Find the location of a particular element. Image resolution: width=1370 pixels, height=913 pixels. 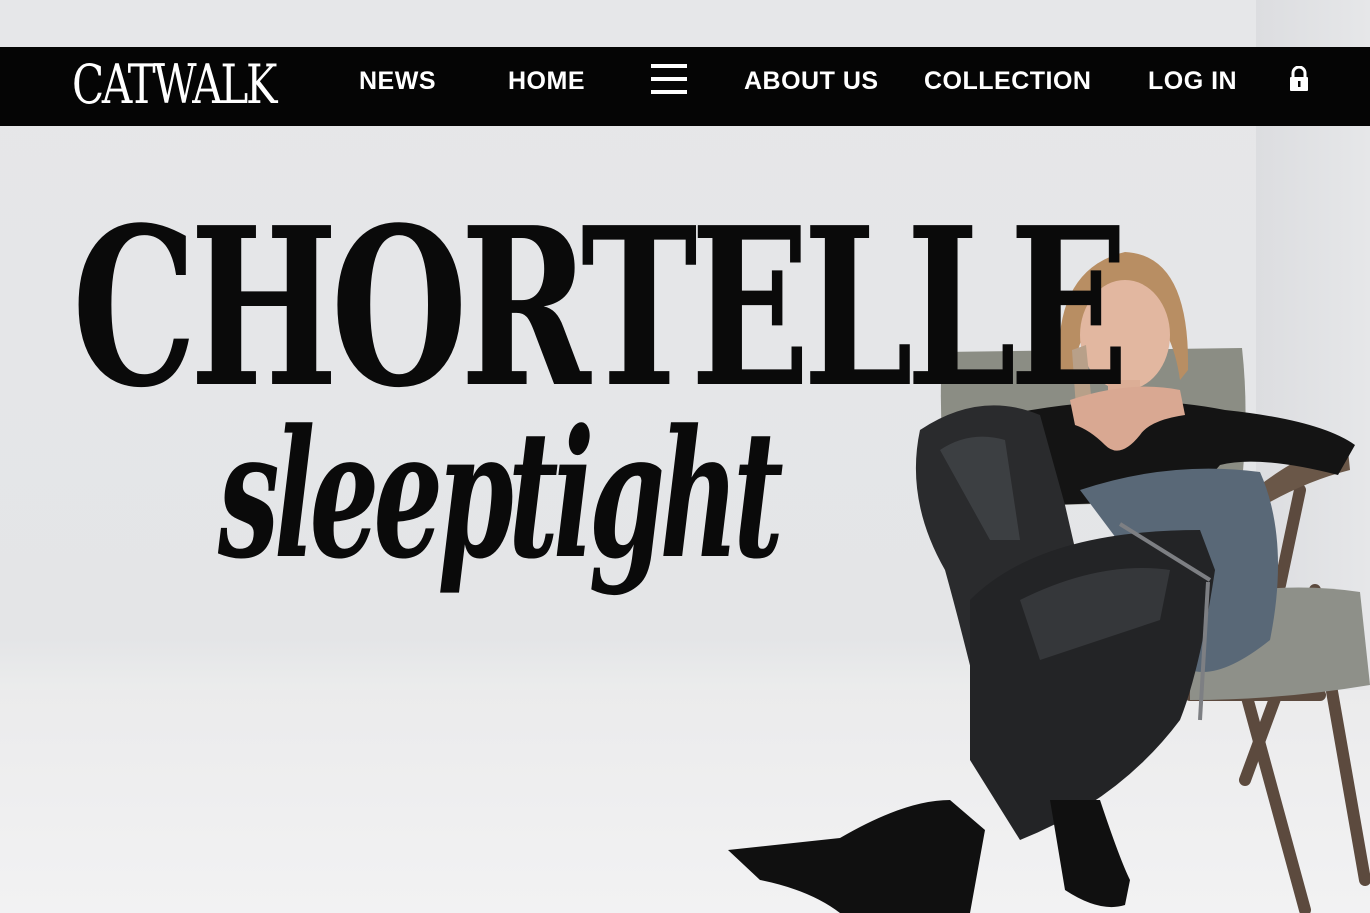

nav-link-log-in: LOG IN is located at coordinates (1192, 81).